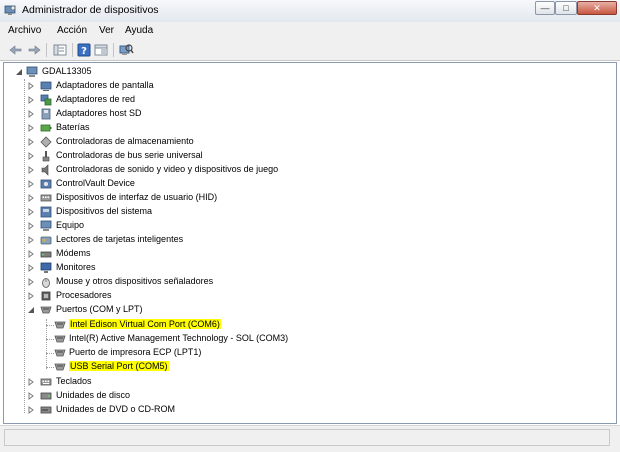 The height and width of the screenshot is (452, 620). What do you see at coordinates (566, 8) in the screenshot?
I see `maximize-button: □` at bounding box center [566, 8].